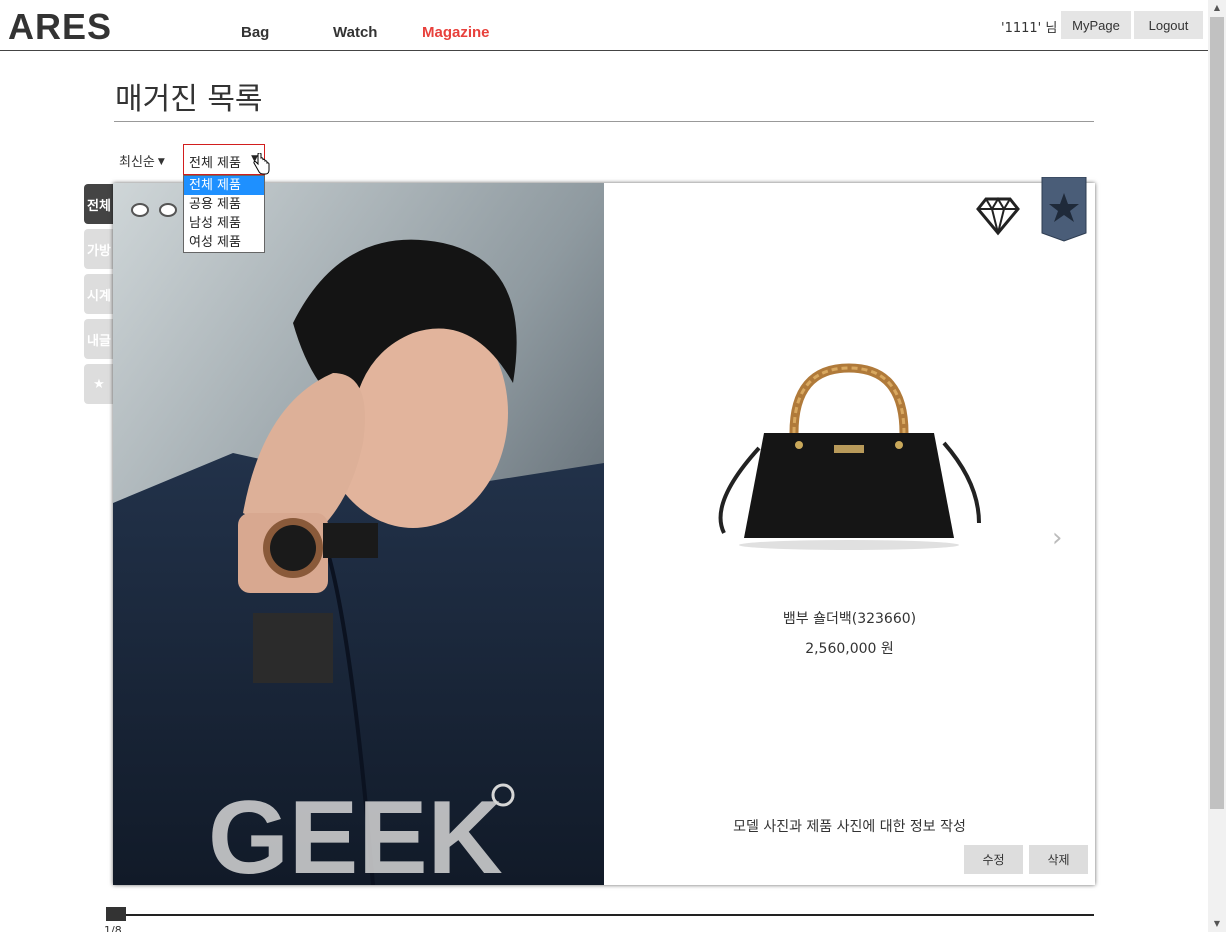 This screenshot has width=1226, height=932. I want to click on product-name: 뱀부 숄더백(323660), so click(849, 619).